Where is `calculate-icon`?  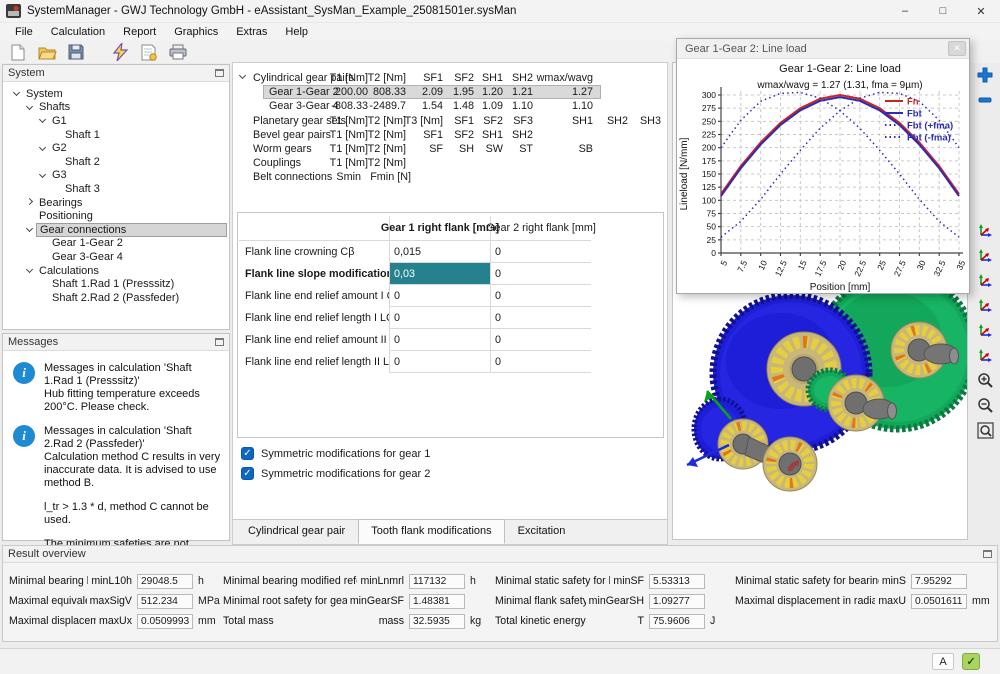
calculate-icon is located at coordinates (120, 52).